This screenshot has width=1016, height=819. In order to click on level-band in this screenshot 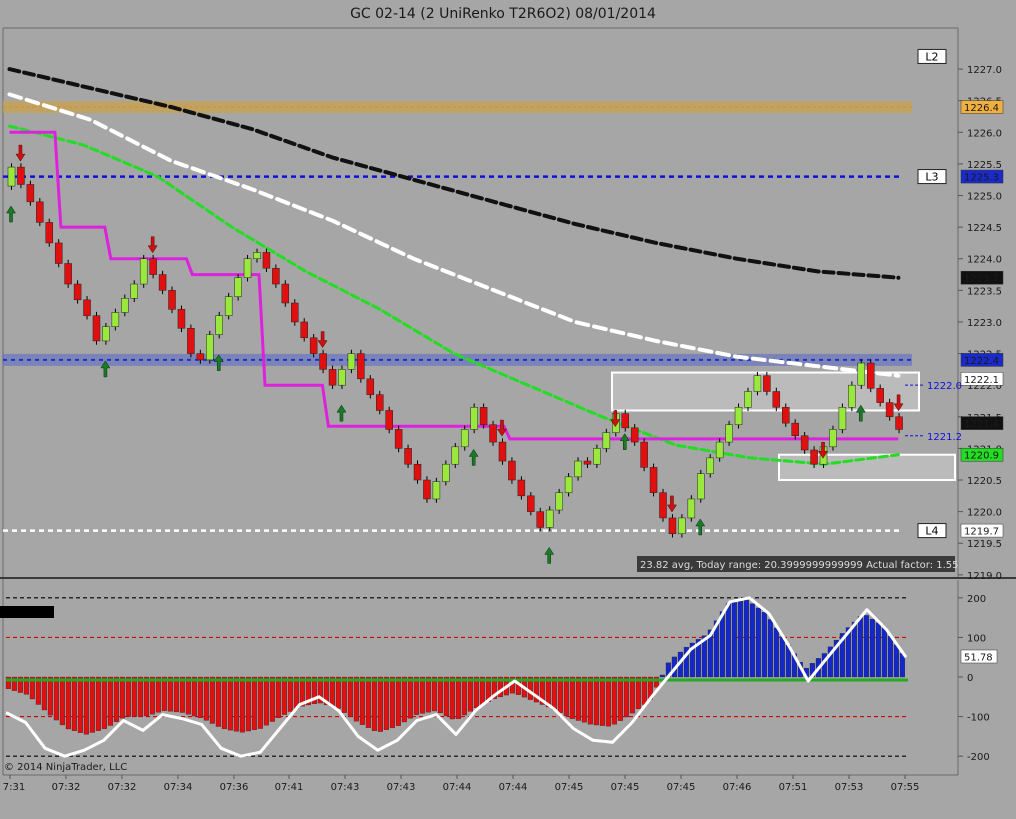, I will do `click(457, 107)`.